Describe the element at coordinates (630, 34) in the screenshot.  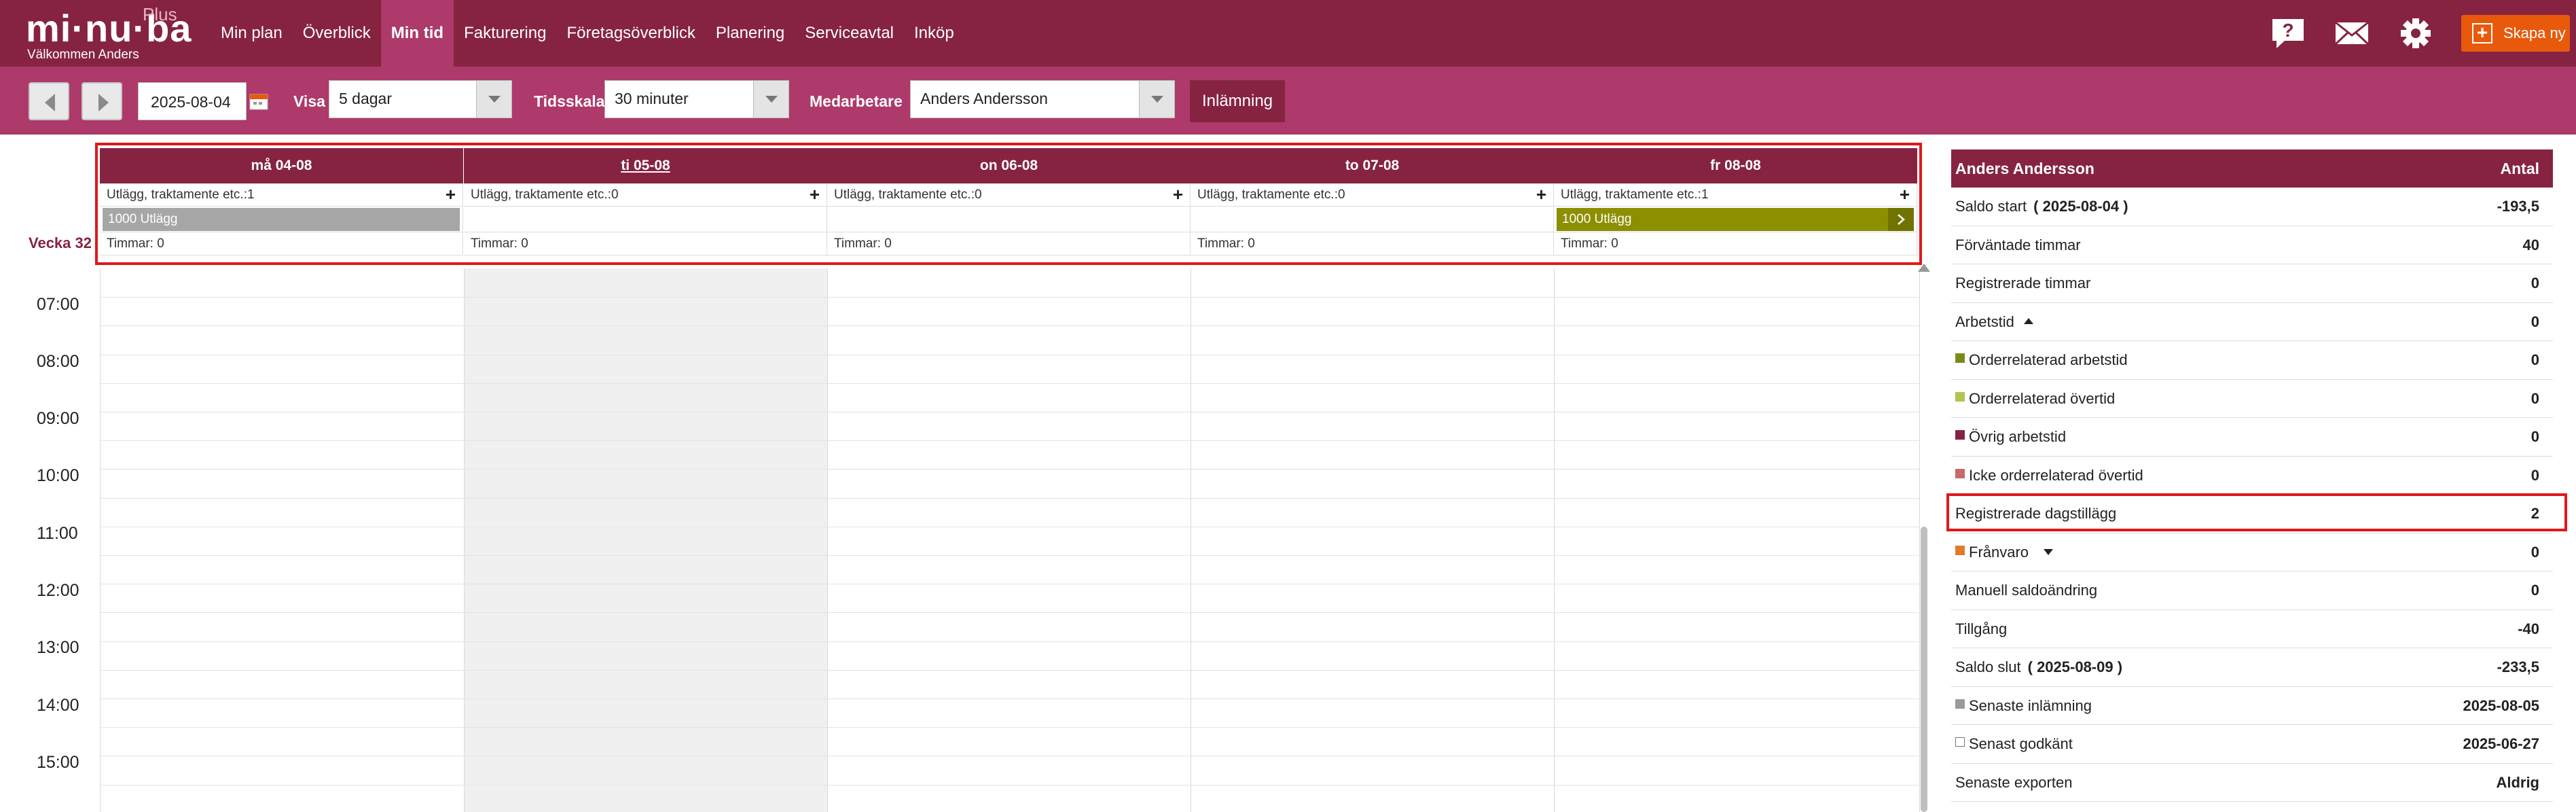
I see `nav-item-foretagsoverblick: Företagsöverblick` at that location.